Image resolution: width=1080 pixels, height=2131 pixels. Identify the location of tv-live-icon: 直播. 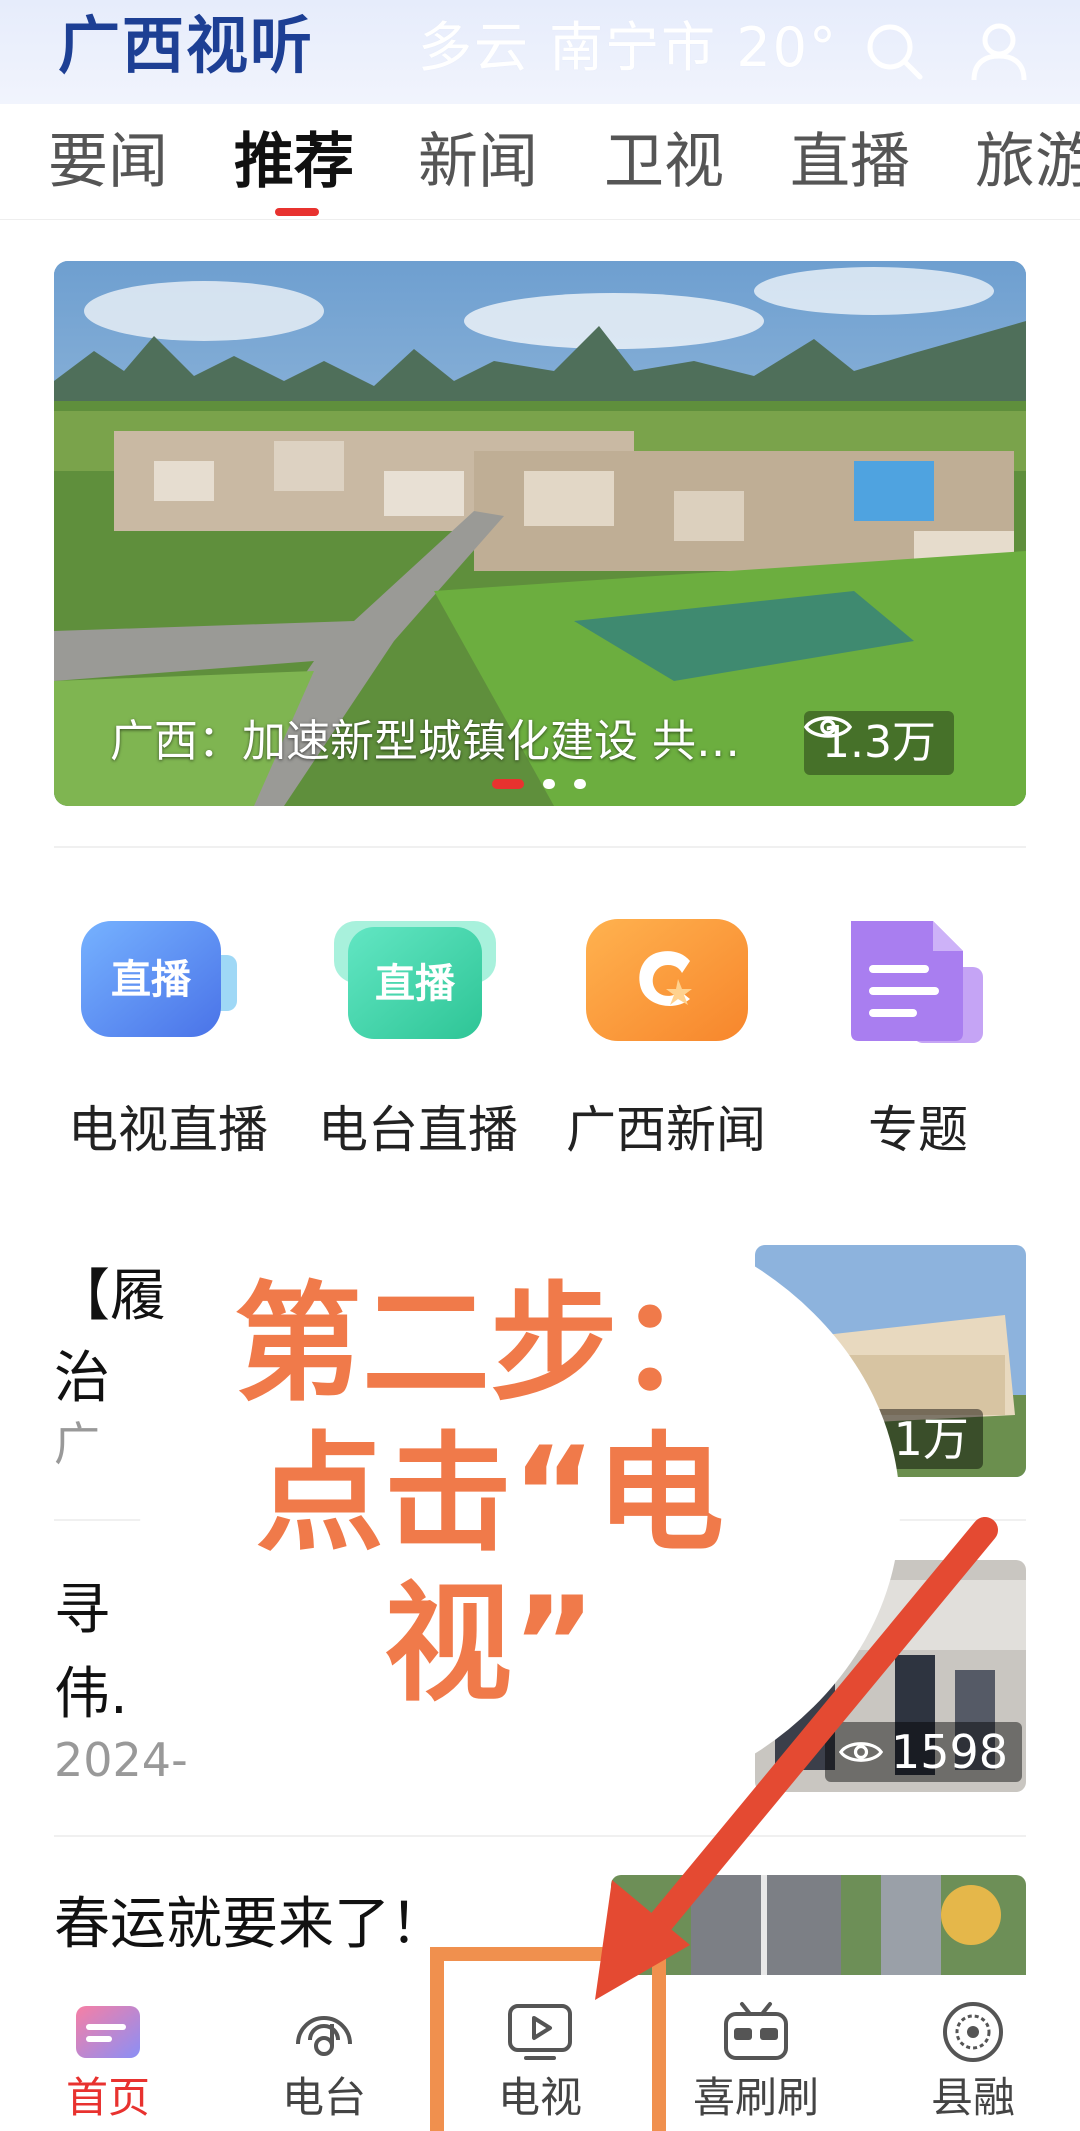
(160, 980).